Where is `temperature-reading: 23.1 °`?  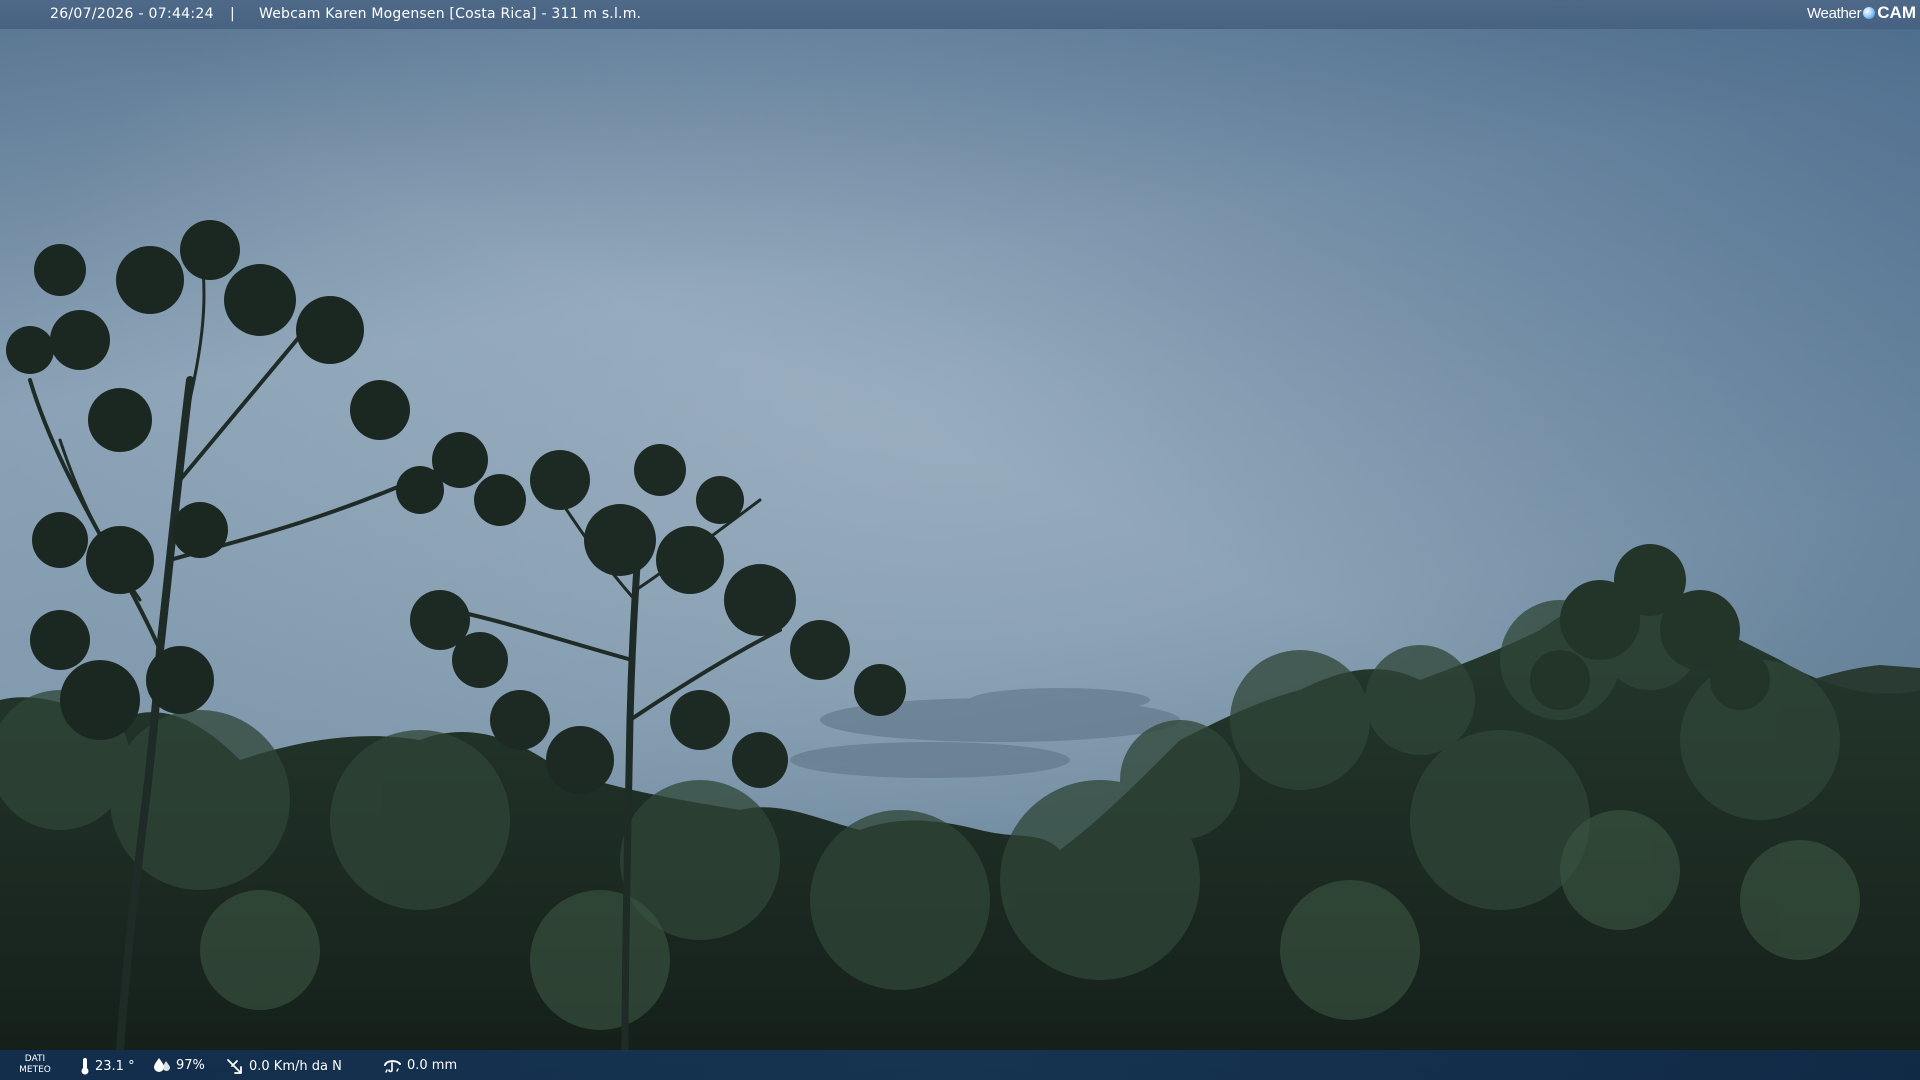 temperature-reading: 23.1 ° is located at coordinates (107, 1066).